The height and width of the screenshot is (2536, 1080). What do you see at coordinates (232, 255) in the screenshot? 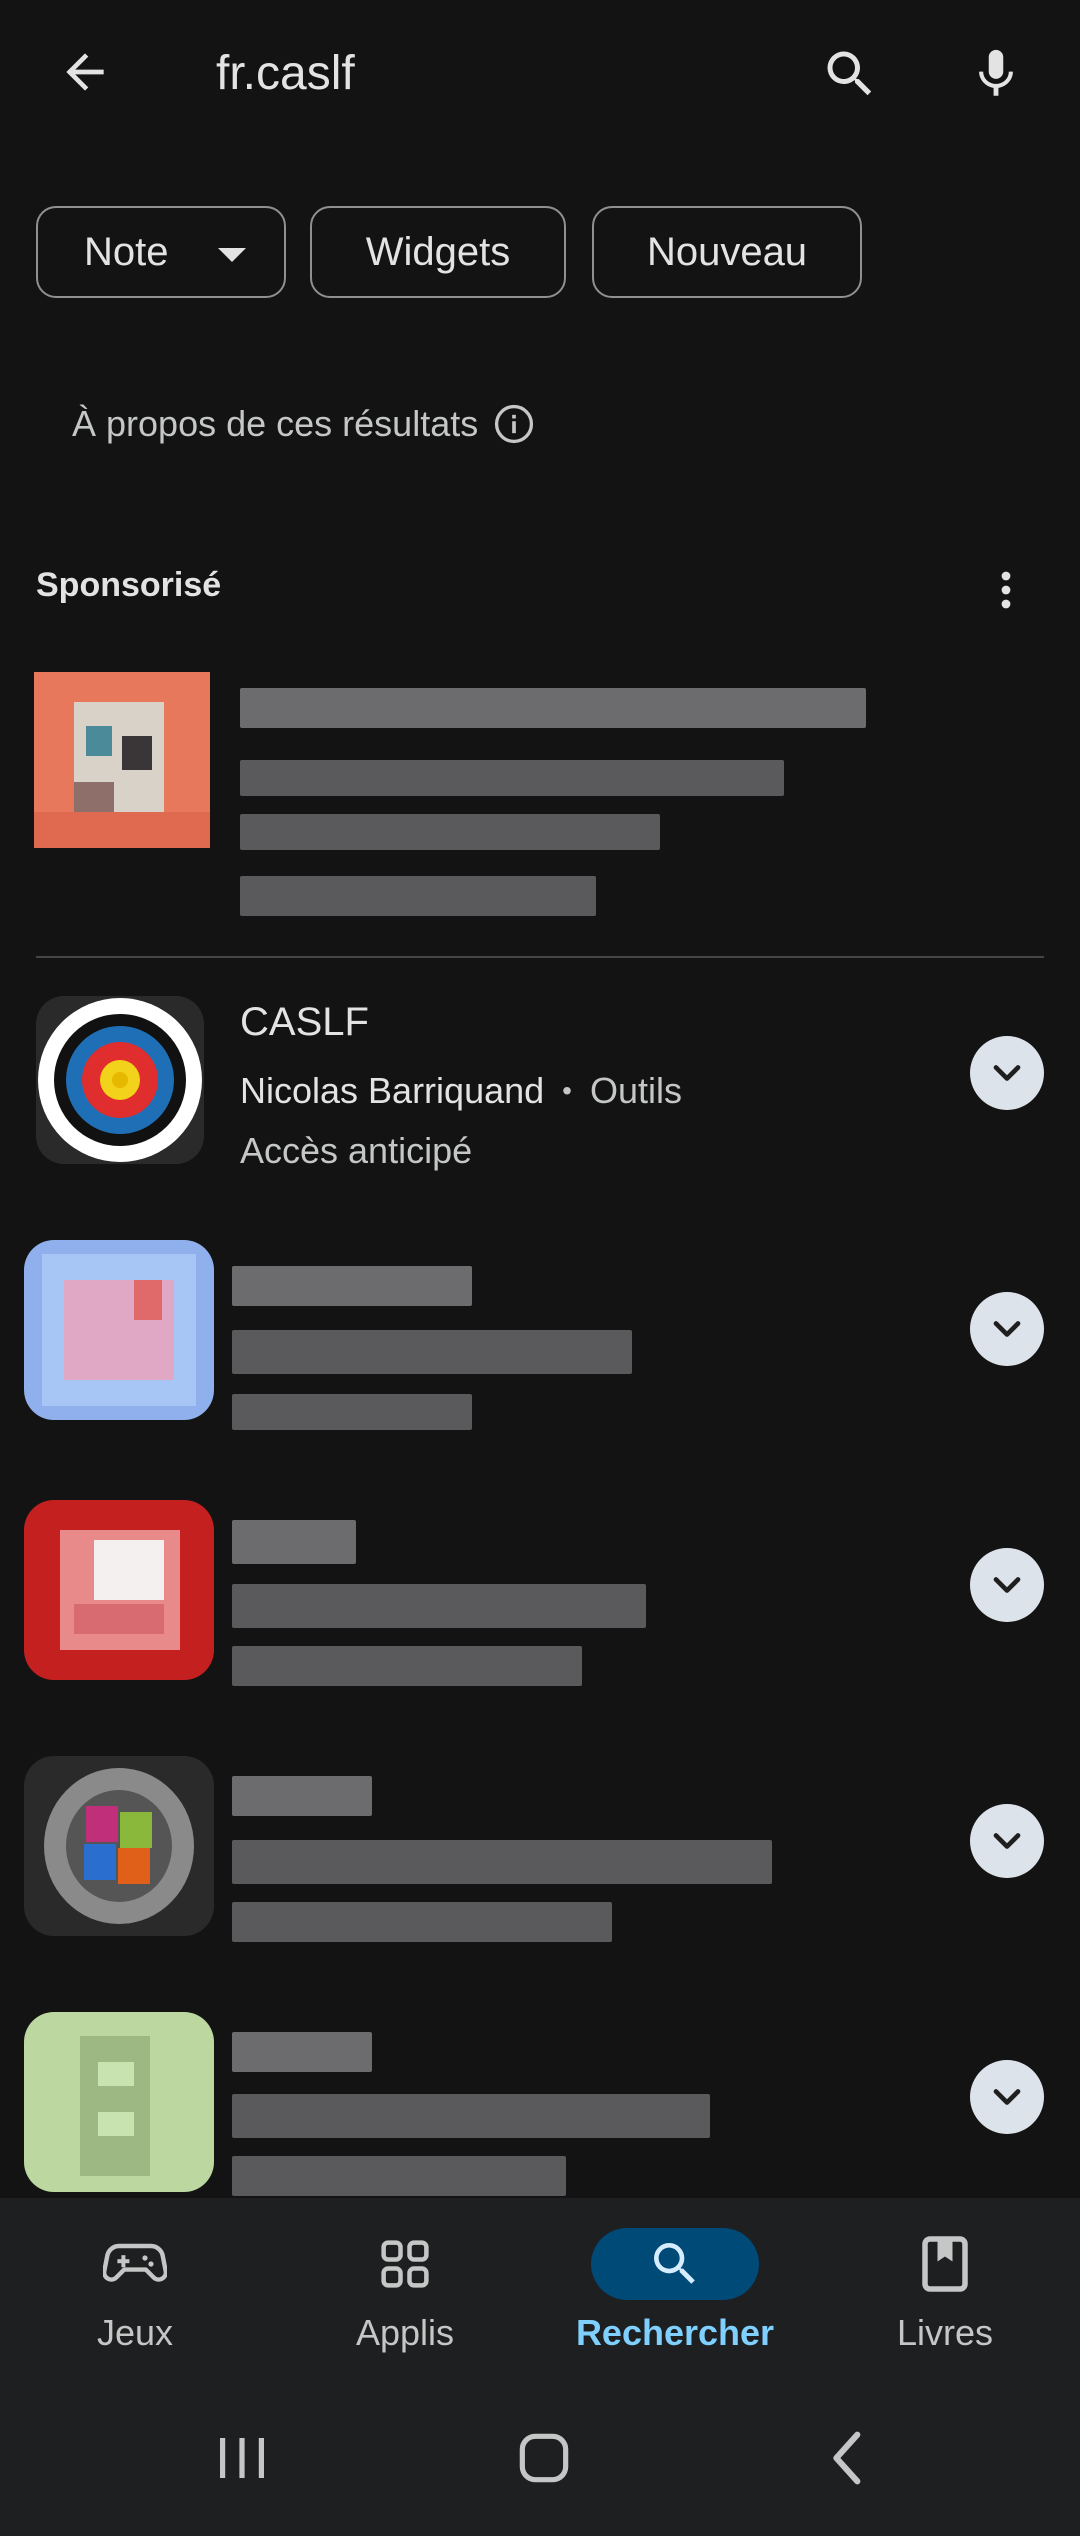
I see `dropdown-caret-icon` at bounding box center [232, 255].